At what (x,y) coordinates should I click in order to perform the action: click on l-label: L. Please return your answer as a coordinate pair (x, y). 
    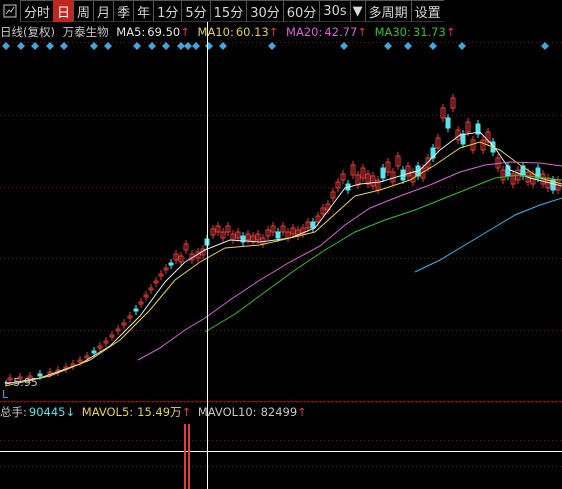
    Looking at the image, I should click on (5, 394).